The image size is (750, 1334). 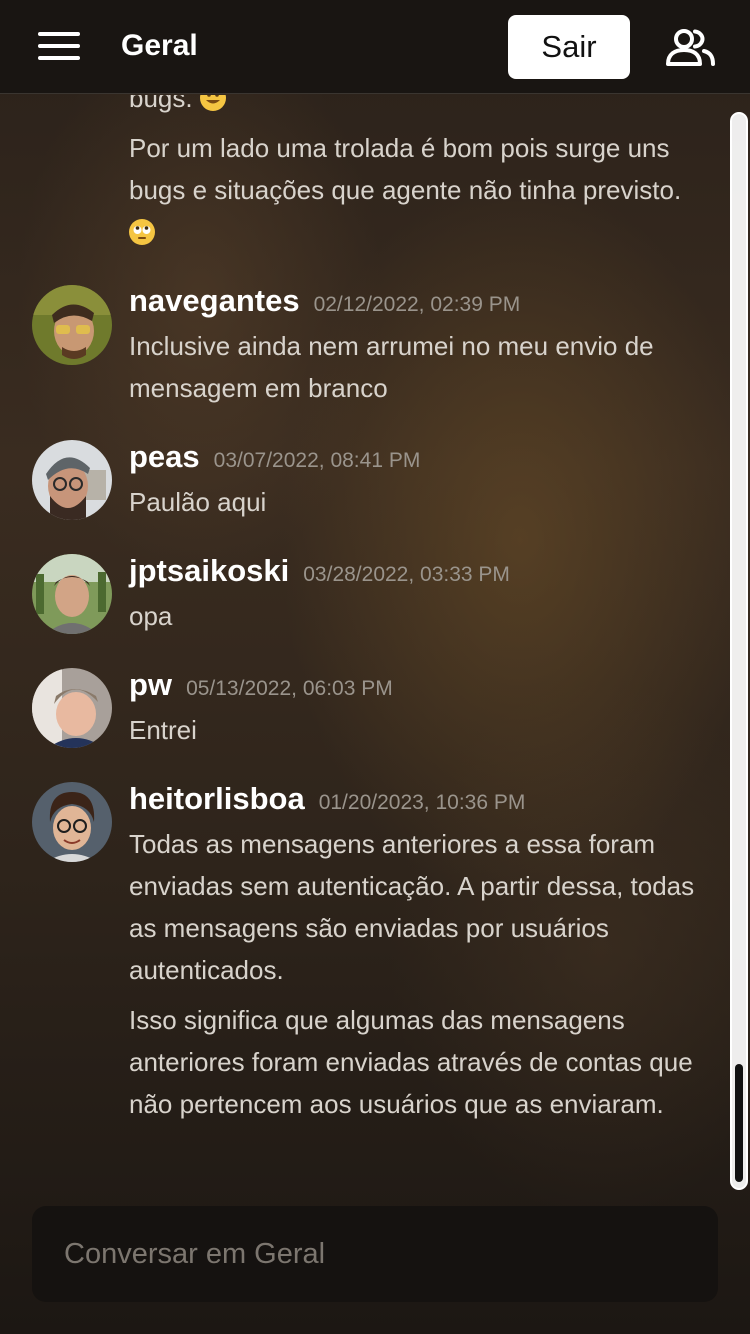 I want to click on username: peas, so click(x=164, y=456).